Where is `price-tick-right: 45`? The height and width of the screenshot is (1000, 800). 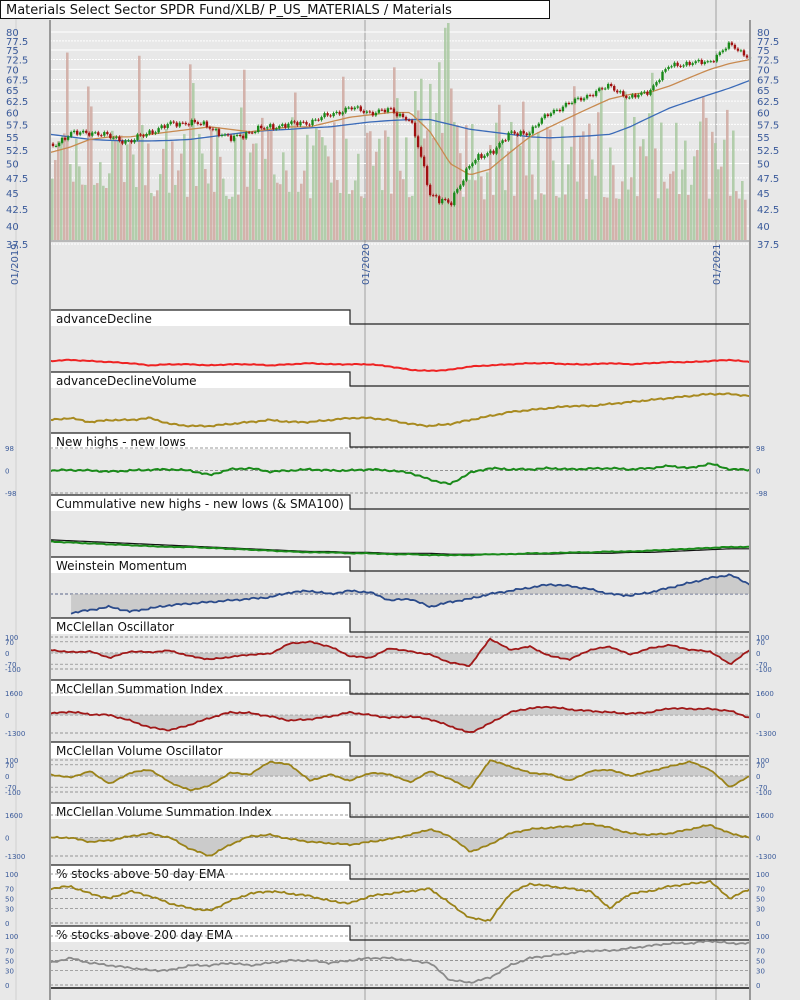
price-tick-right: 45 is located at coordinates (763, 194).